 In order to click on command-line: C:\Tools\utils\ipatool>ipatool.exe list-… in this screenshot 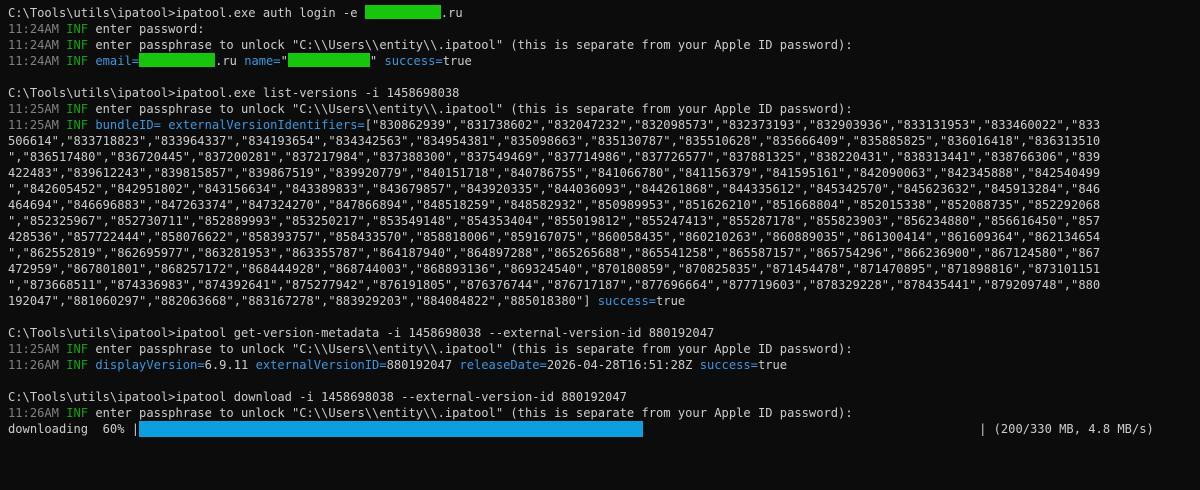, I will do `click(600, 93)`.